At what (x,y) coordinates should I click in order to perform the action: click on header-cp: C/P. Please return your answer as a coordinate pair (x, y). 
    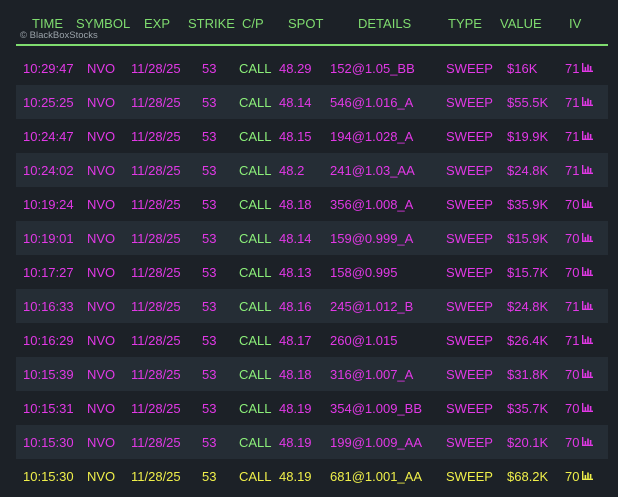
    Looking at the image, I should click on (253, 23).